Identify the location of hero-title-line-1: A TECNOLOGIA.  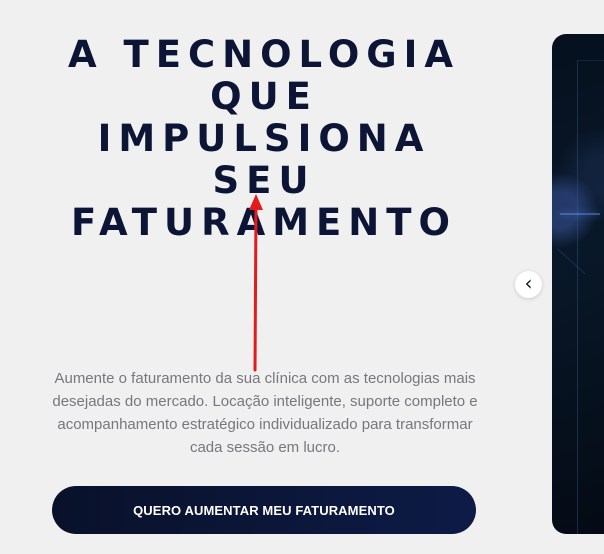
(264, 54).